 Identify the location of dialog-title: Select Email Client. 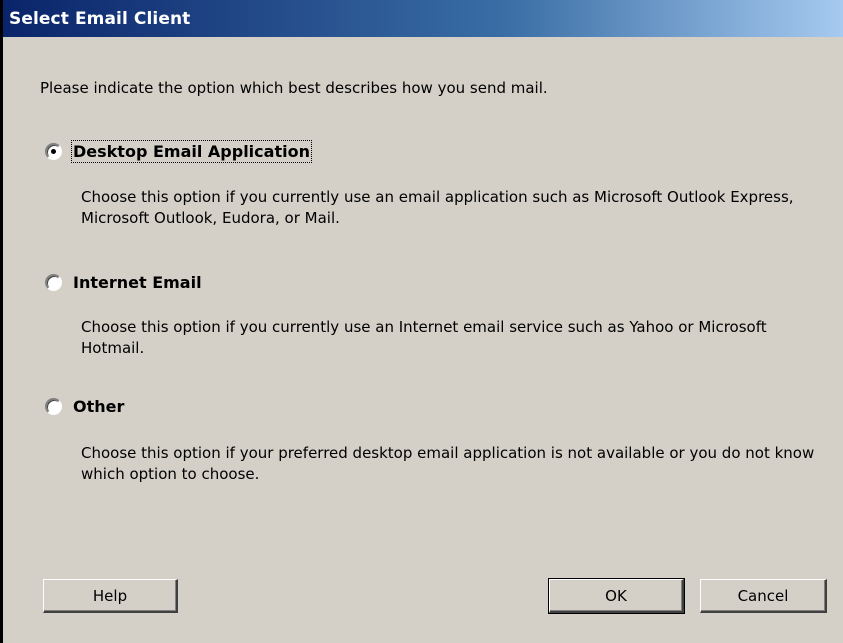
(100, 18).